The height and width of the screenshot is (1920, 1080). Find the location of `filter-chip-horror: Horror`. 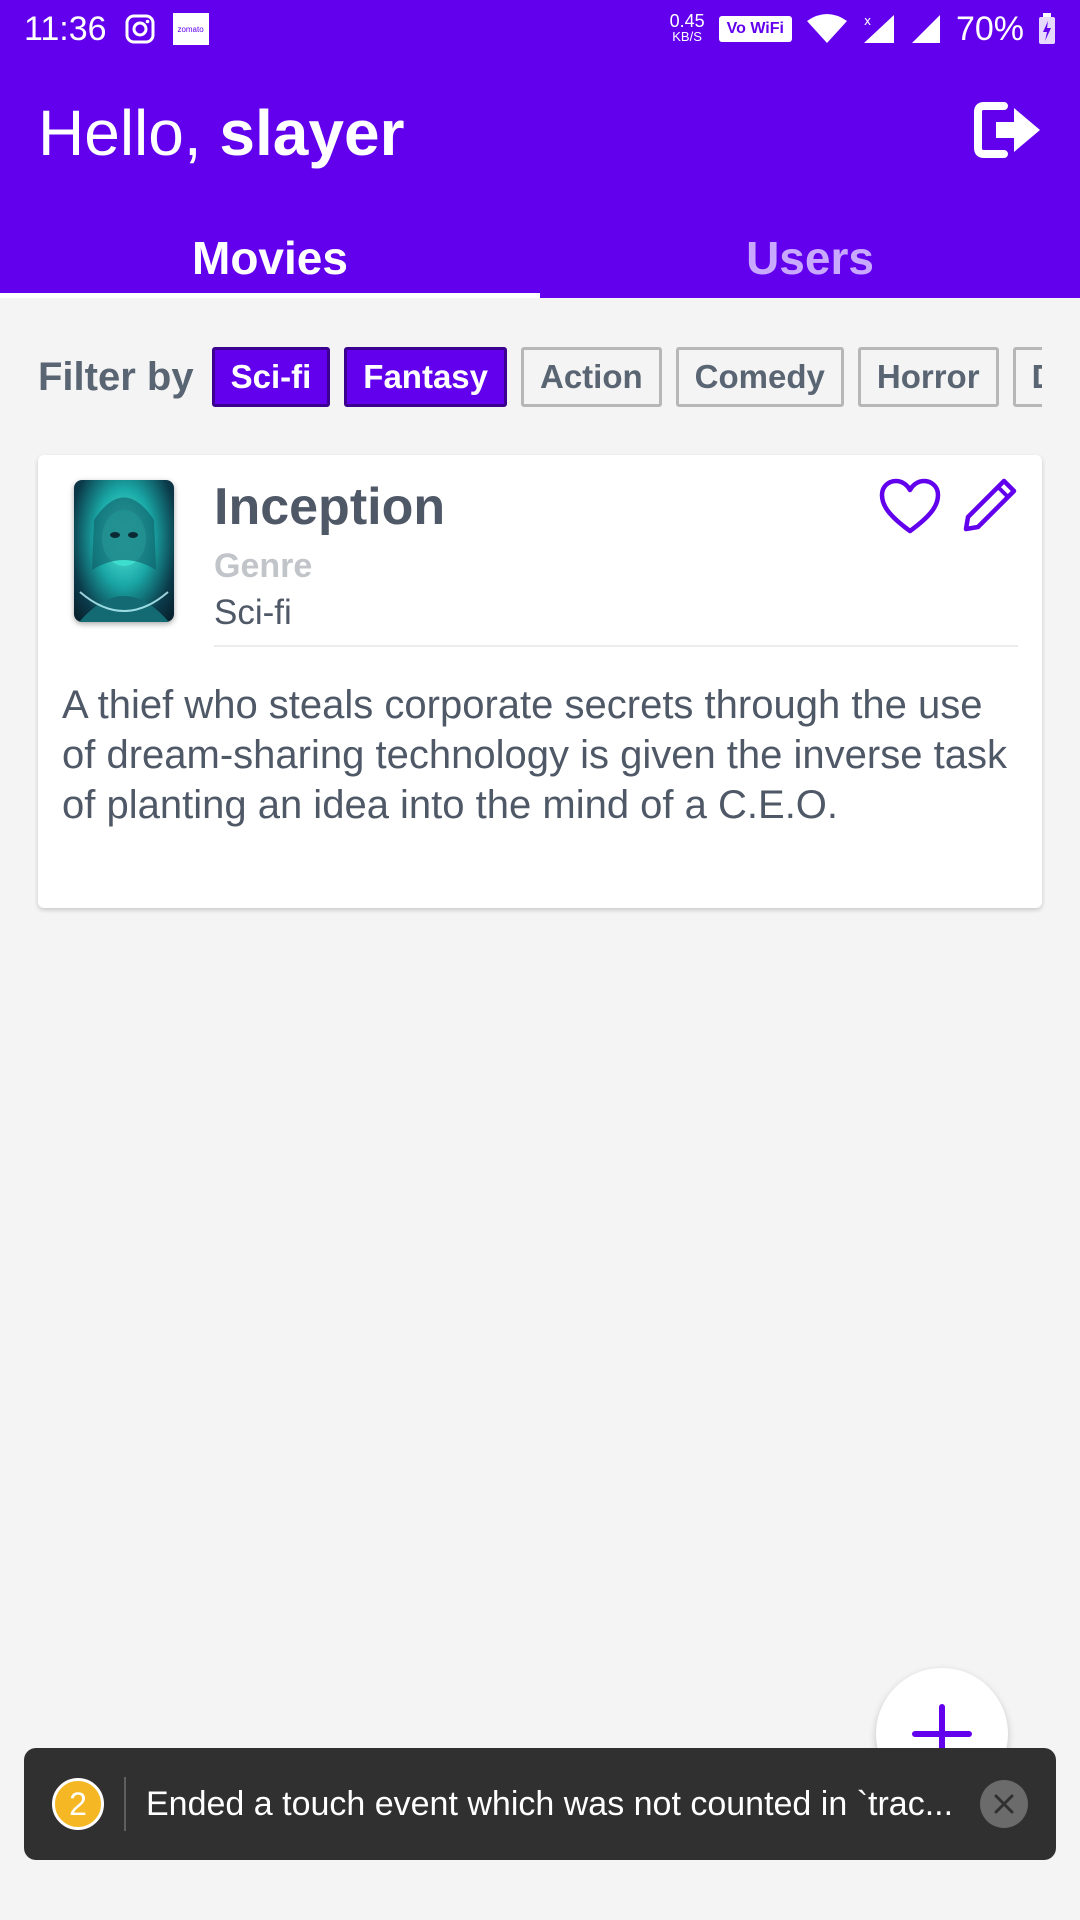

filter-chip-horror: Horror is located at coordinates (928, 377).